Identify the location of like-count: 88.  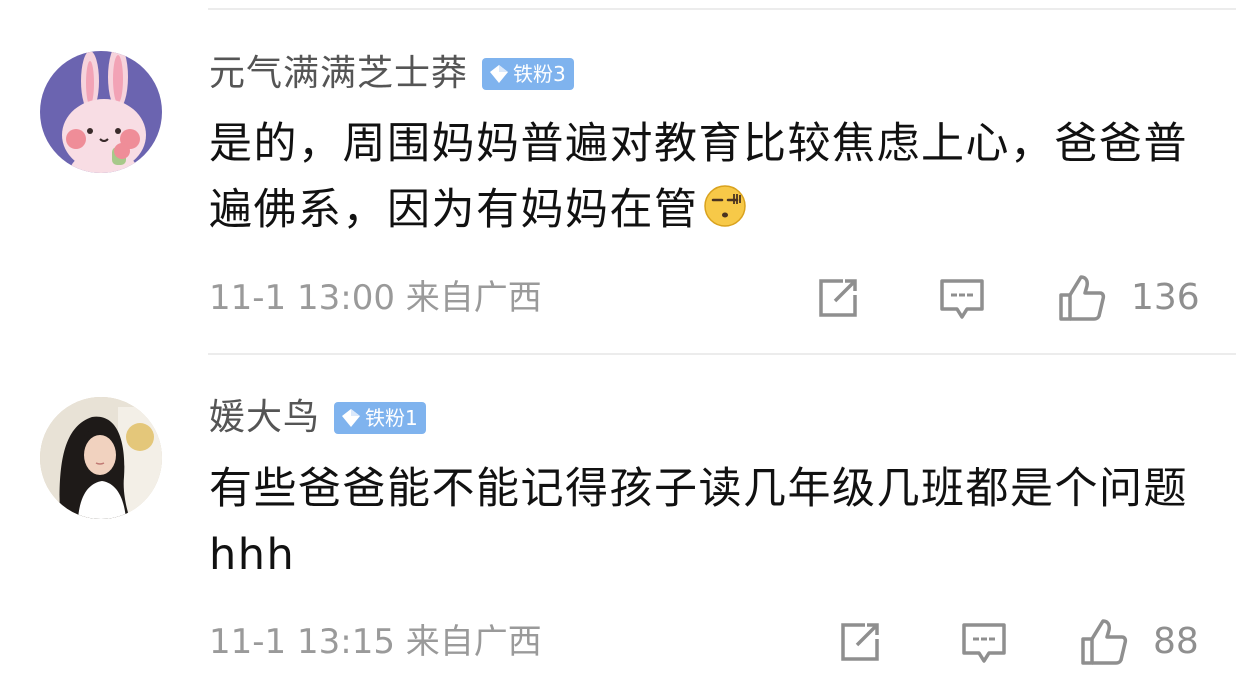
(1176, 641).